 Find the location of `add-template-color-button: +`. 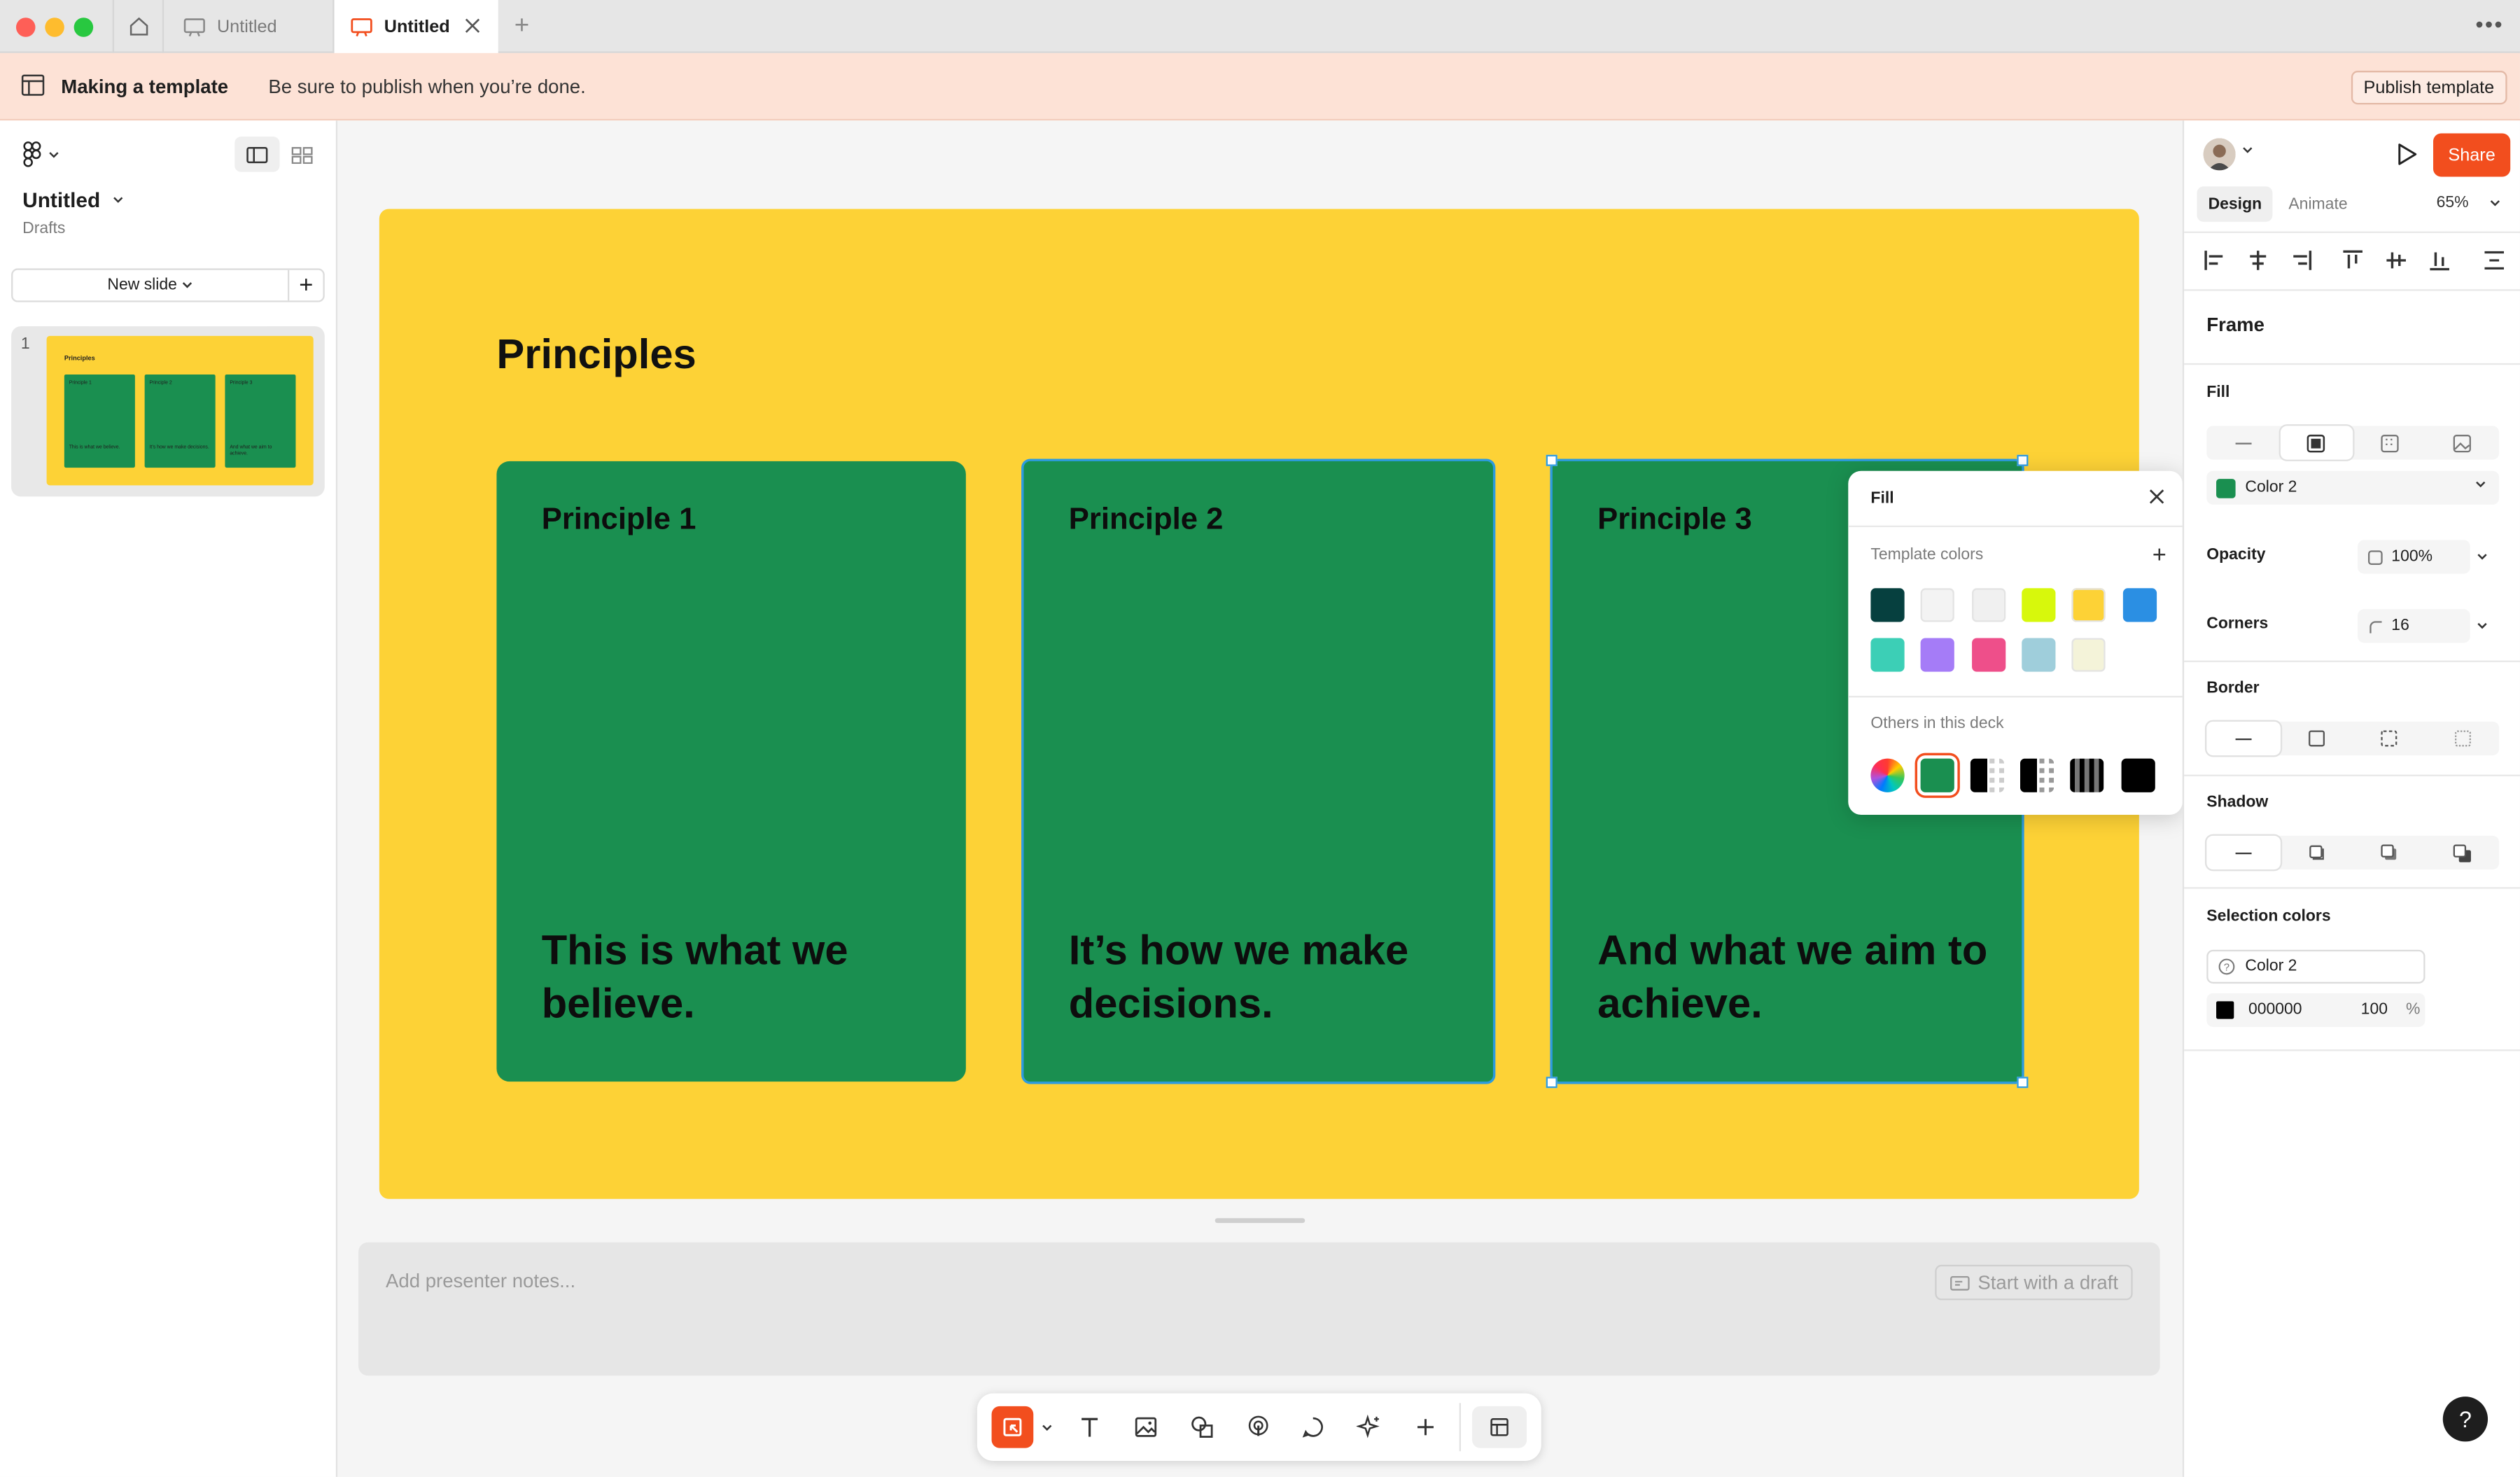

add-template-color-button: + is located at coordinates (2159, 555).